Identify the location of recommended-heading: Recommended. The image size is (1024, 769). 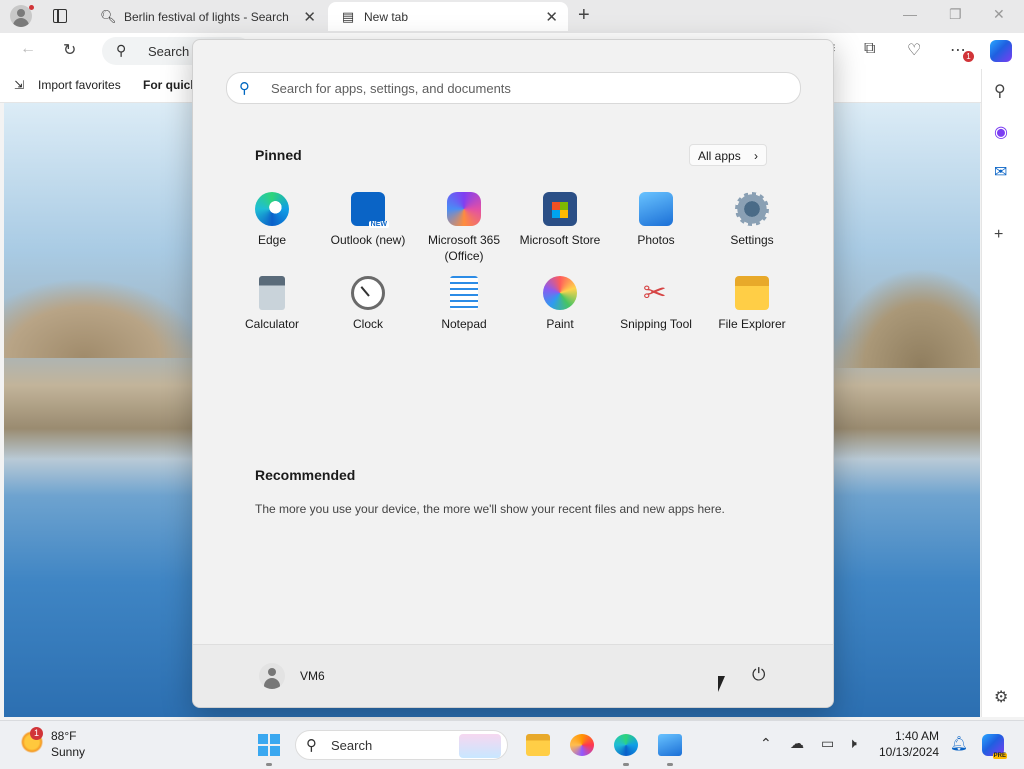
(305, 475).